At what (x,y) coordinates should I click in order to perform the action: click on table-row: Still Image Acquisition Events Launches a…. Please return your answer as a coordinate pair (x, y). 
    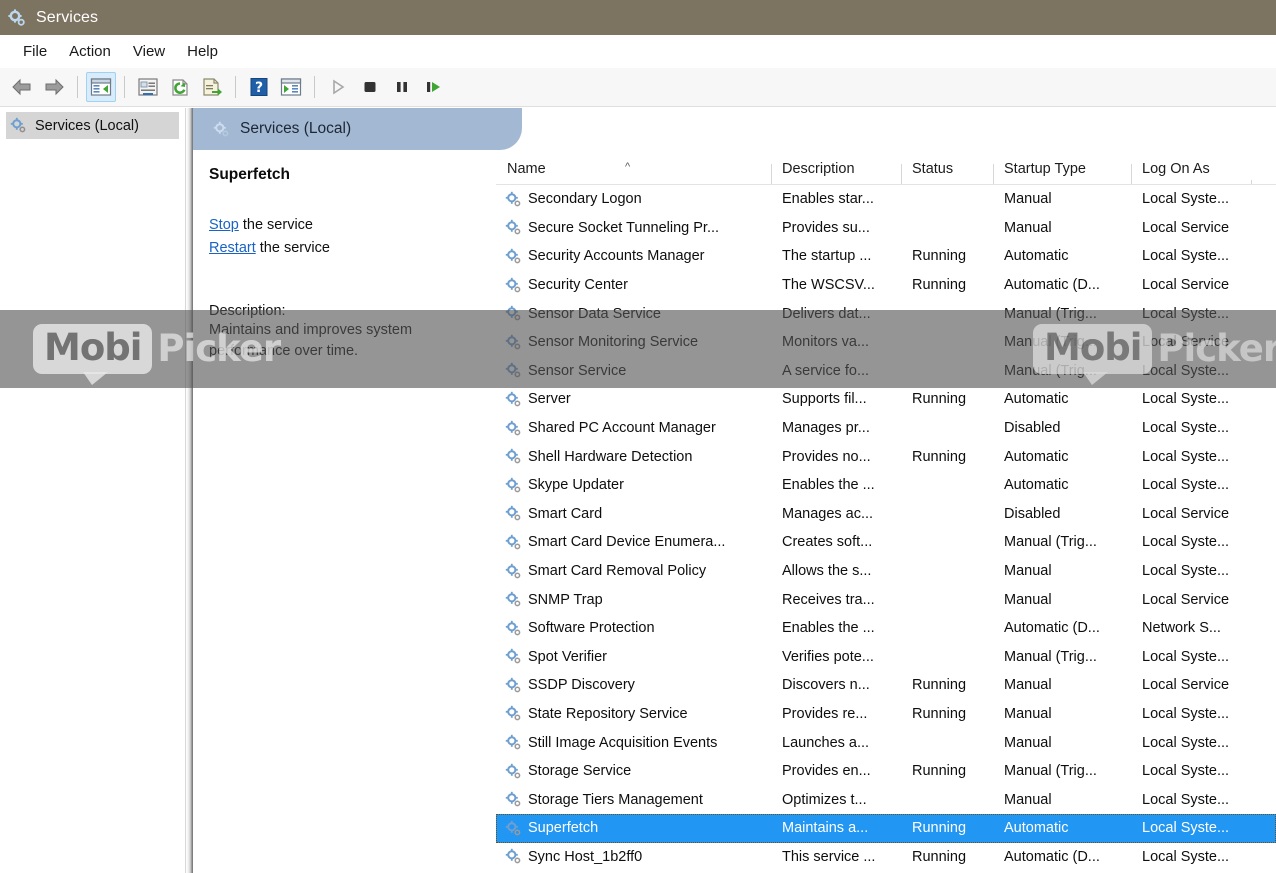
    Looking at the image, I should click on (886, 742).